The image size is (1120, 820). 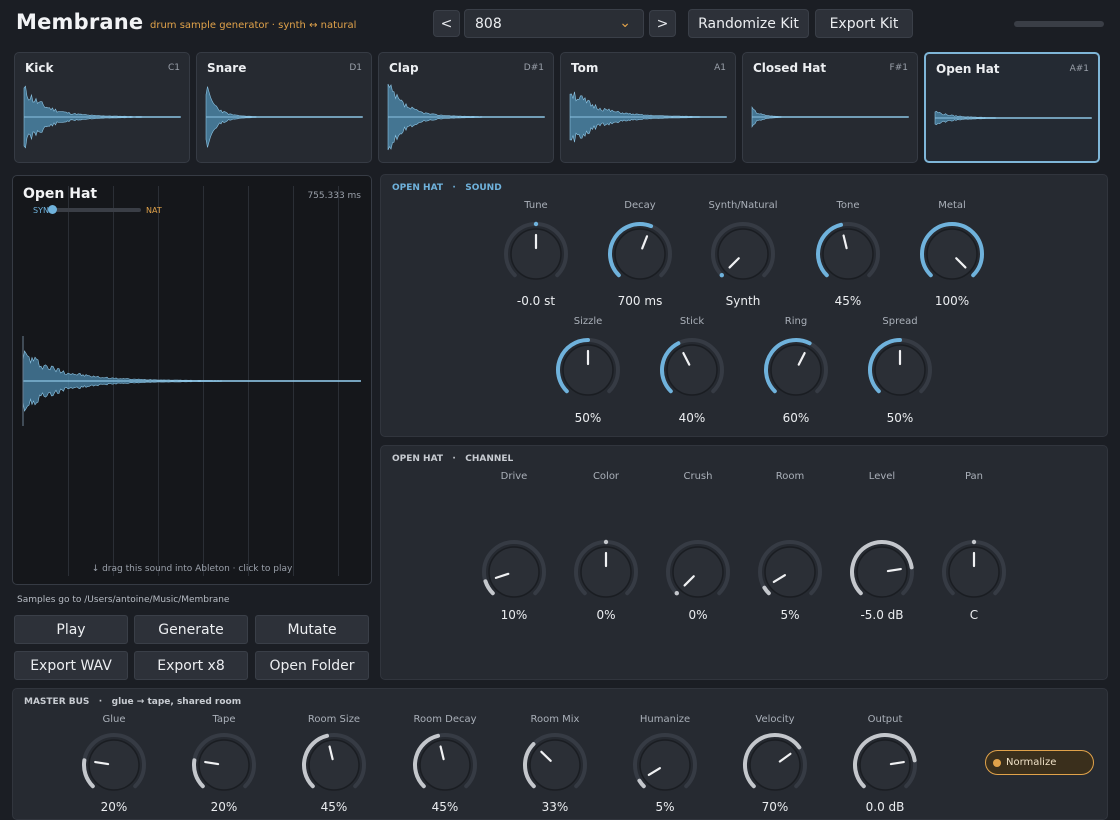 What do you see at coordinates (720, 68) in the screenshot?
I see `pad-note: A1` at bounding box center [720, 68].